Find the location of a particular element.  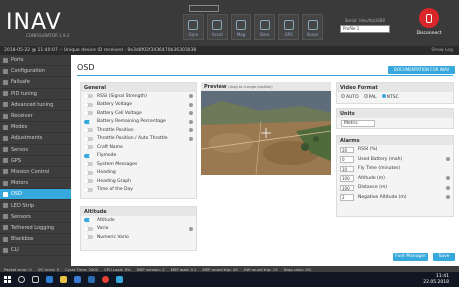

search-taskbar-icon is located at coordinates (21, 279).